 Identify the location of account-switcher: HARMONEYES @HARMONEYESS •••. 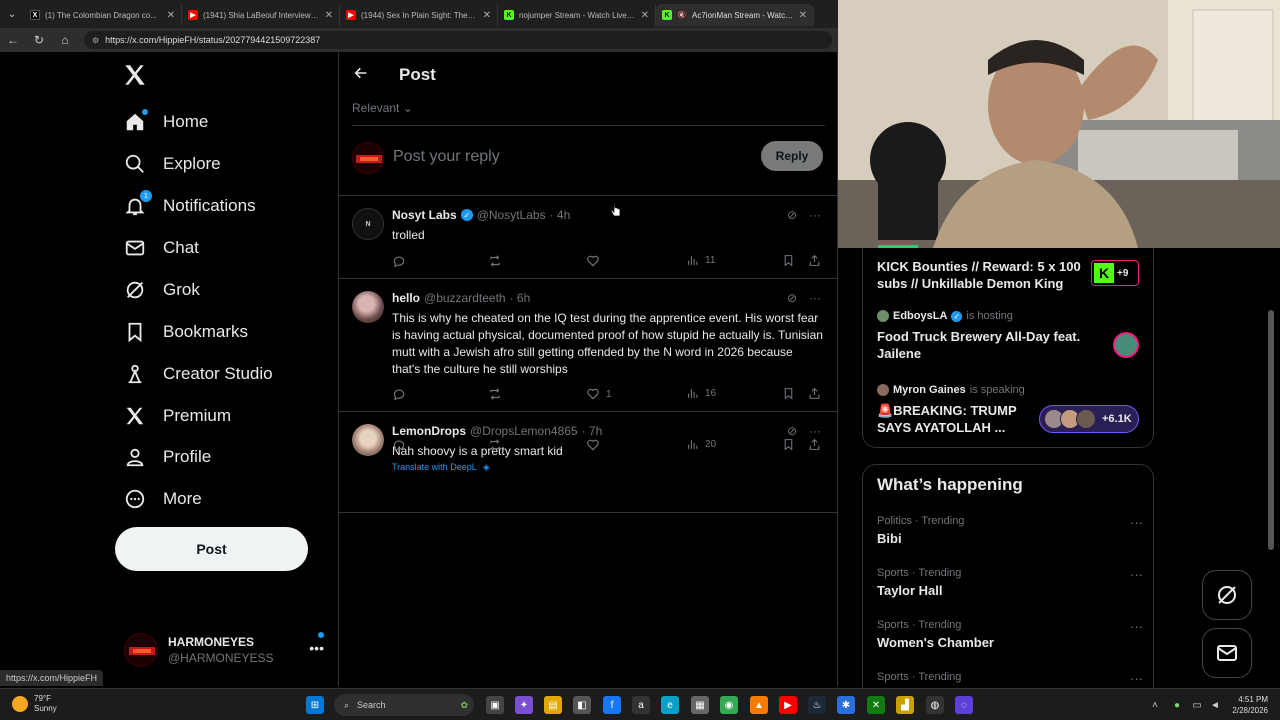
(229, 650).